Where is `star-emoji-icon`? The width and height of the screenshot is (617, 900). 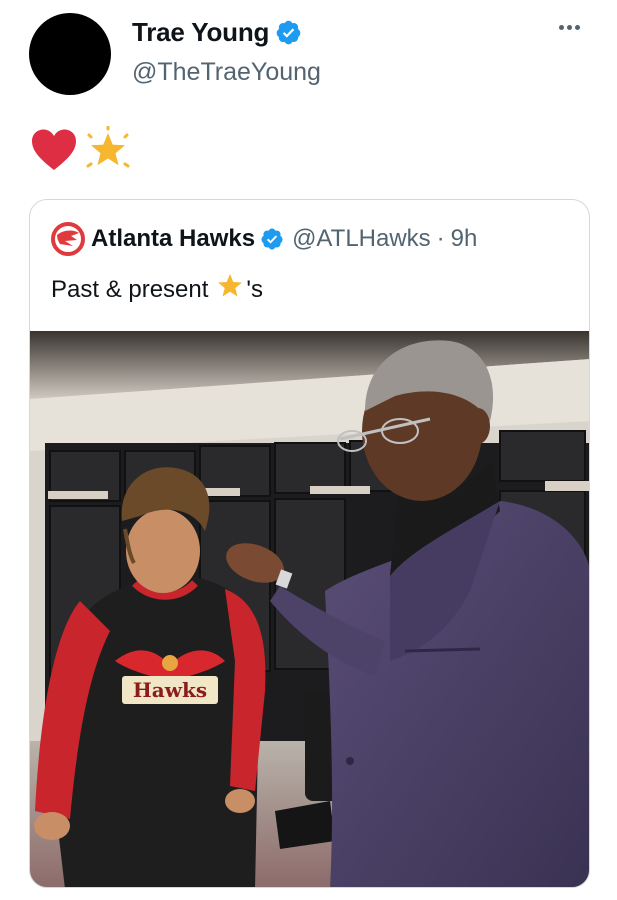 star-emoji-icon is located at coordinates (230, 289).